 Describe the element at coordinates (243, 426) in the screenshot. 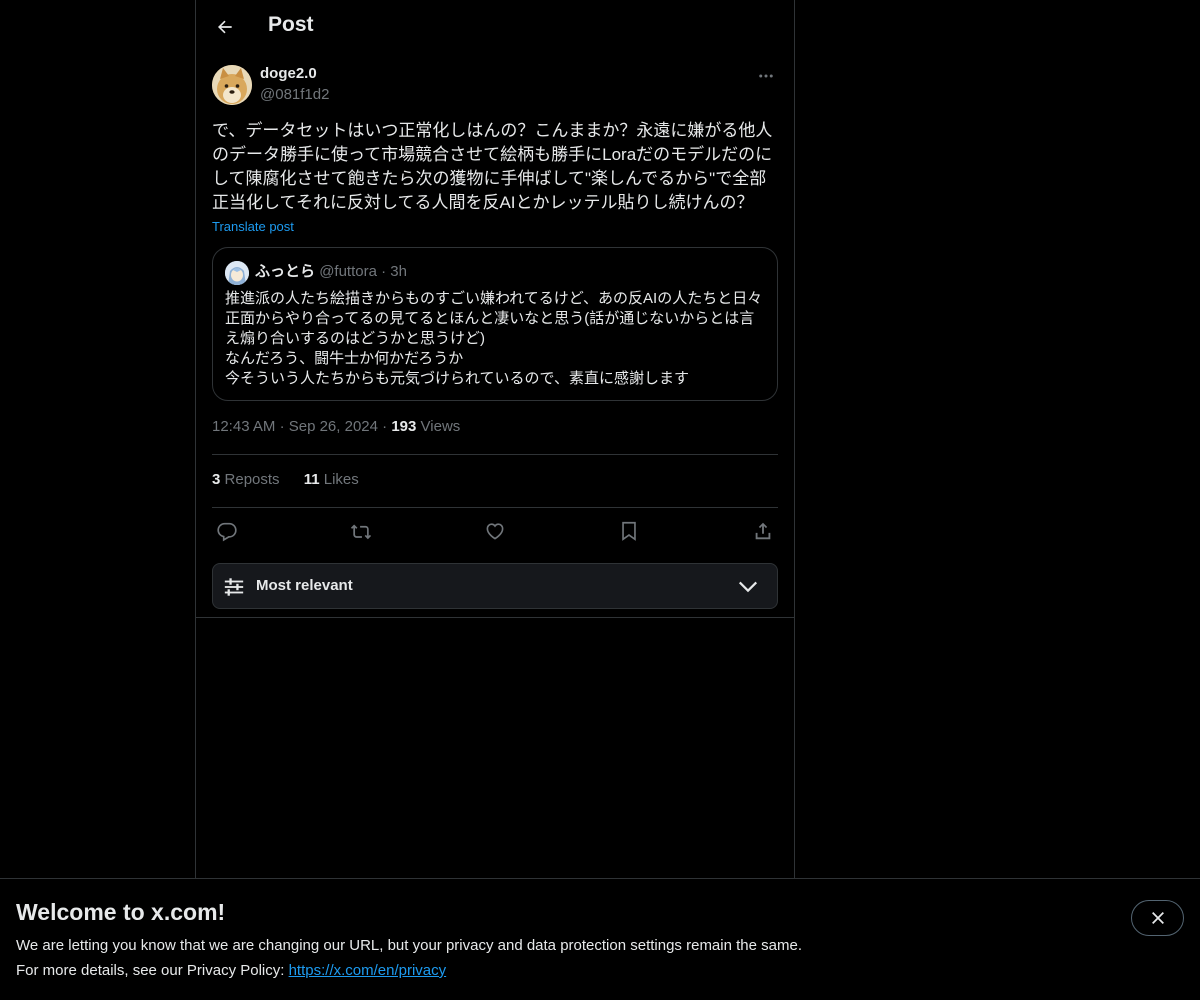

I see `post-time: 12:43 AM` at that location.